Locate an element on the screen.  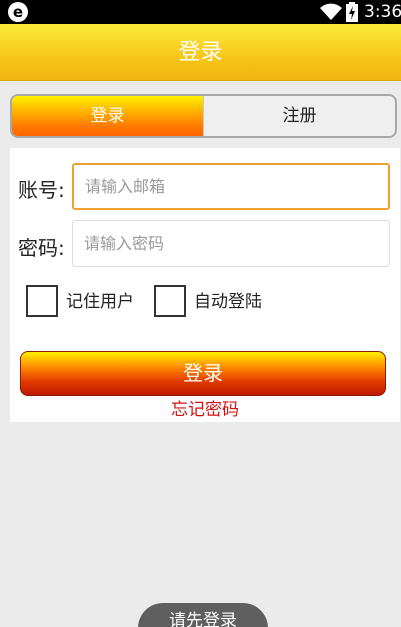
remember-user-checkbox is located at coordinates (42, 301).